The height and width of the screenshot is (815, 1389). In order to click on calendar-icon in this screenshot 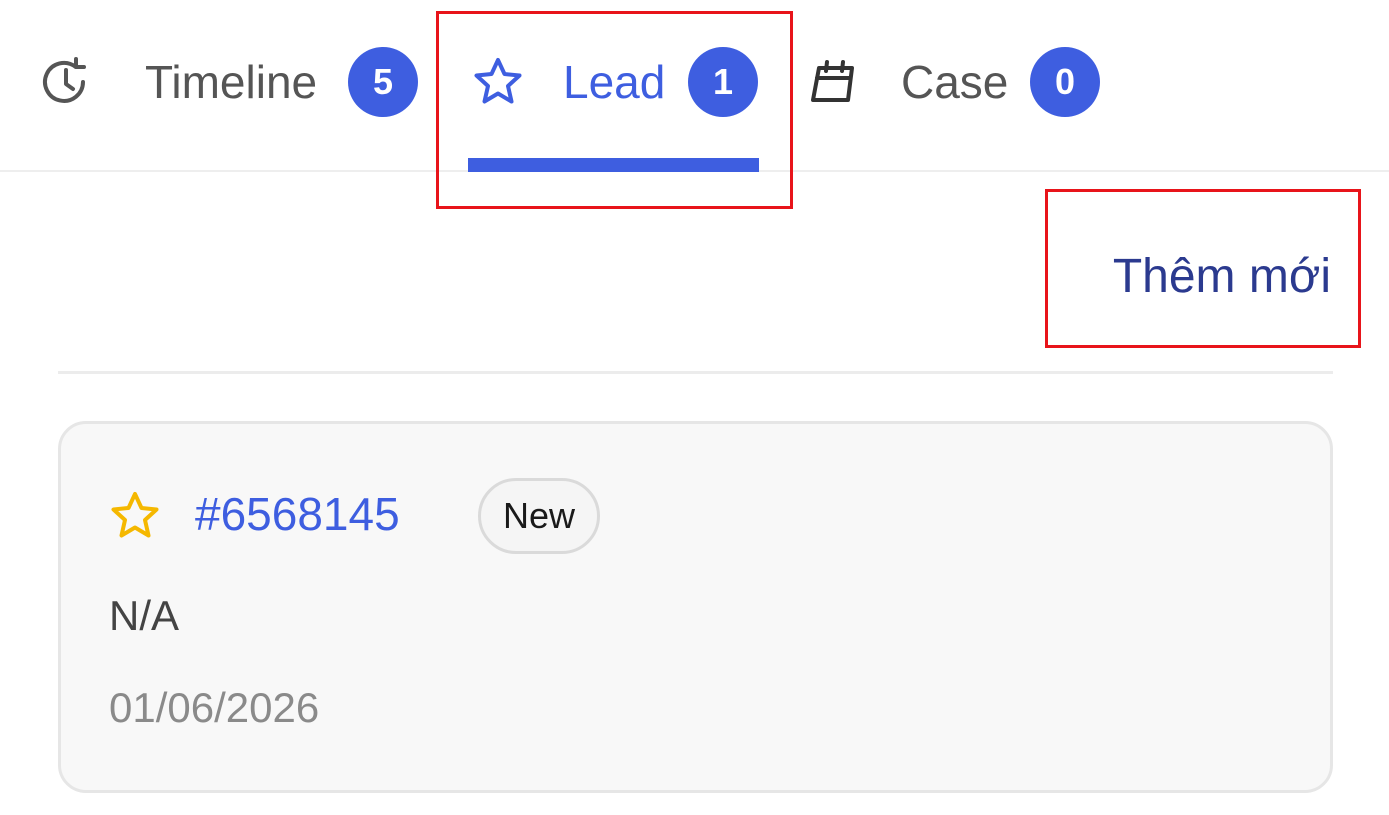, I will do `click(834, 82)`.